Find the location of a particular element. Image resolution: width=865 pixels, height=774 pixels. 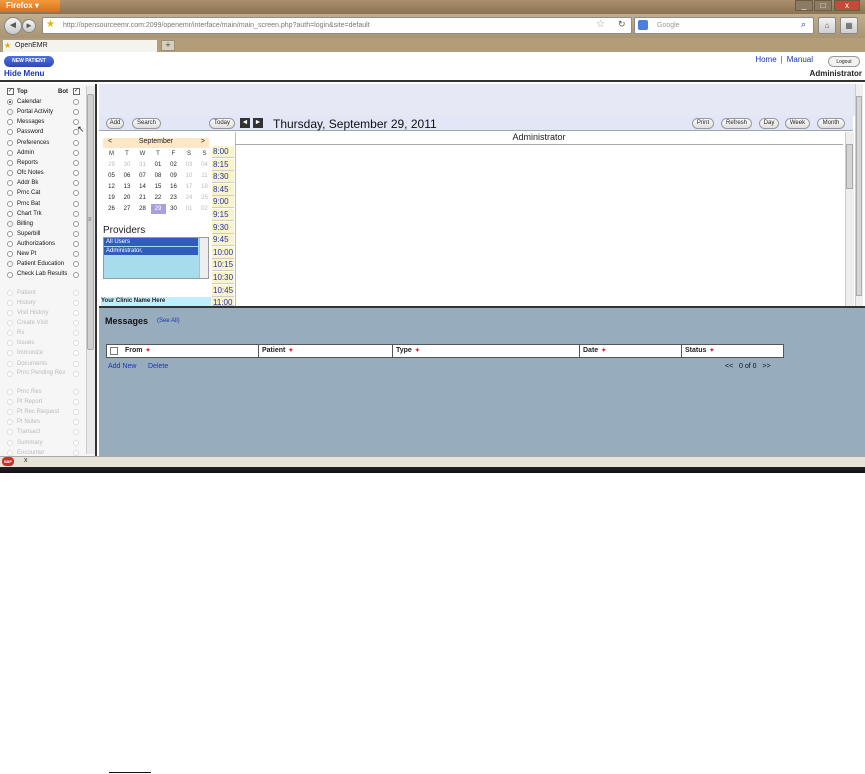

week-view-button: Week is located at coordinates (797, 123).